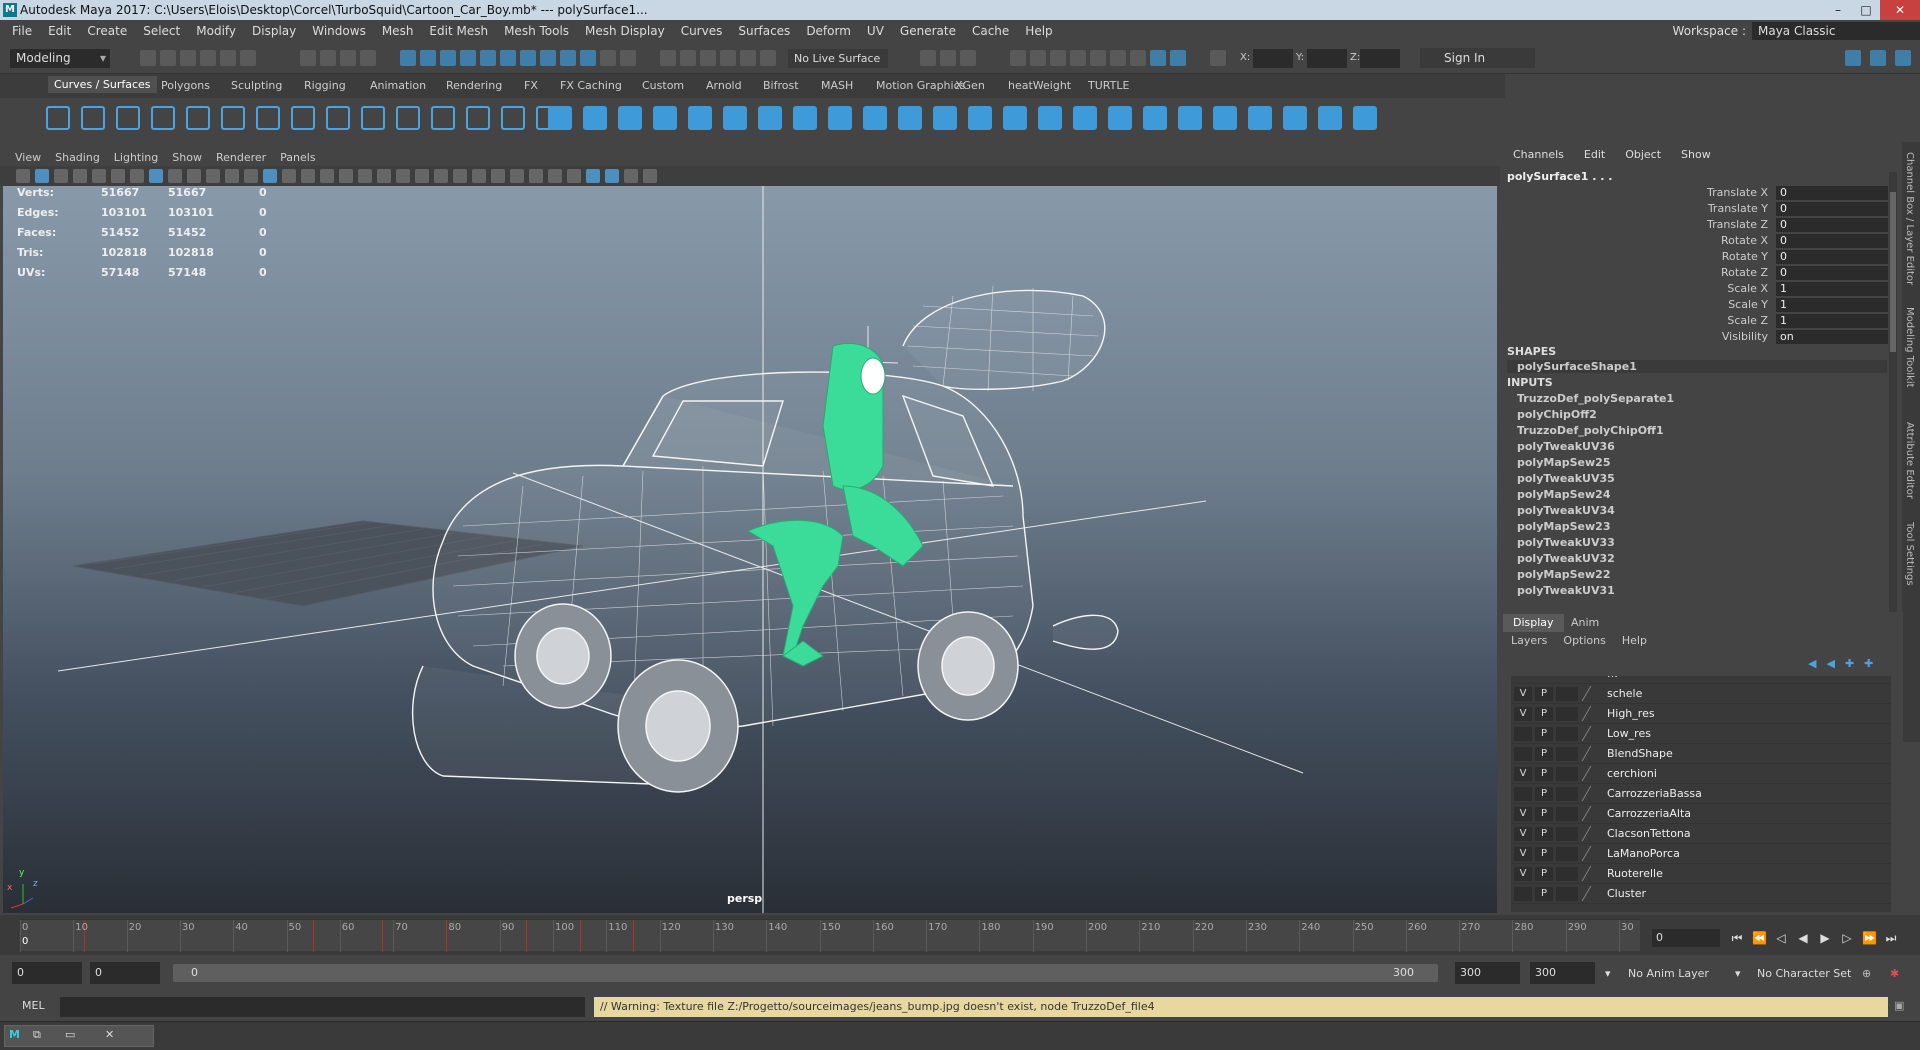 The width and height of the screenshot is (1920, 1050). I want to click on input-node: polyTweakUV36, so click(1566, 446).